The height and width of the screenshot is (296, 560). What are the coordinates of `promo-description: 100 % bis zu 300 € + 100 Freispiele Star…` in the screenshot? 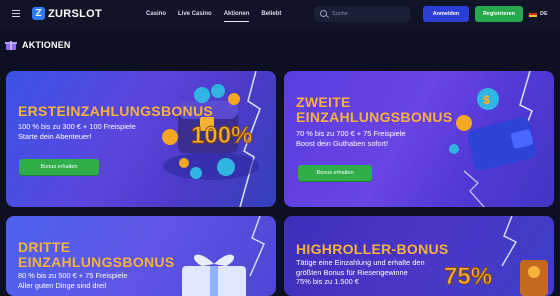 It's located at (77, 131).